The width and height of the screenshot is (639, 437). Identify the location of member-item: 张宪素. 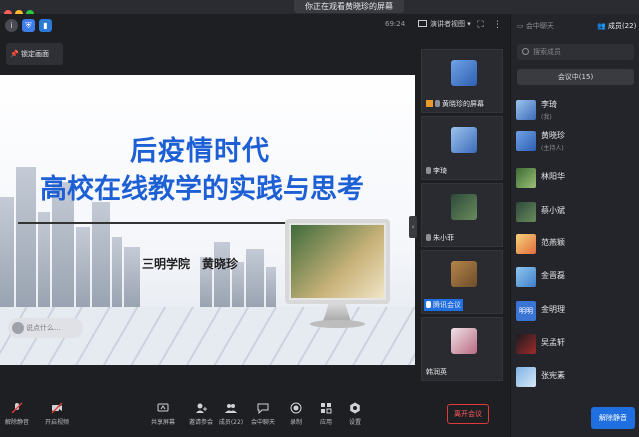
(576, 379).